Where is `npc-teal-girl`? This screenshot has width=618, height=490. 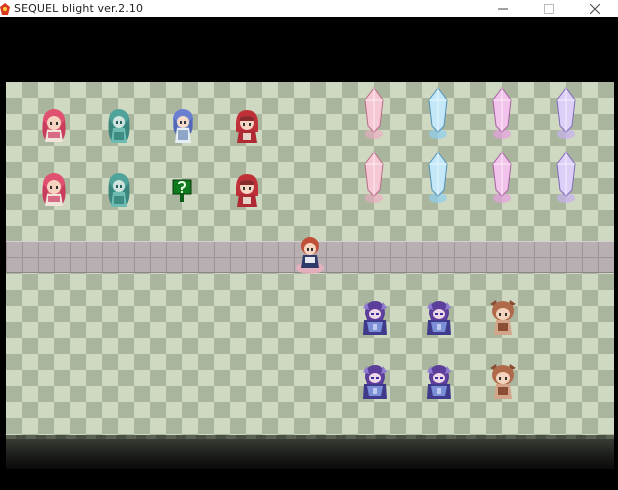
npc-teal-girl is located at coordinates (119, 126).